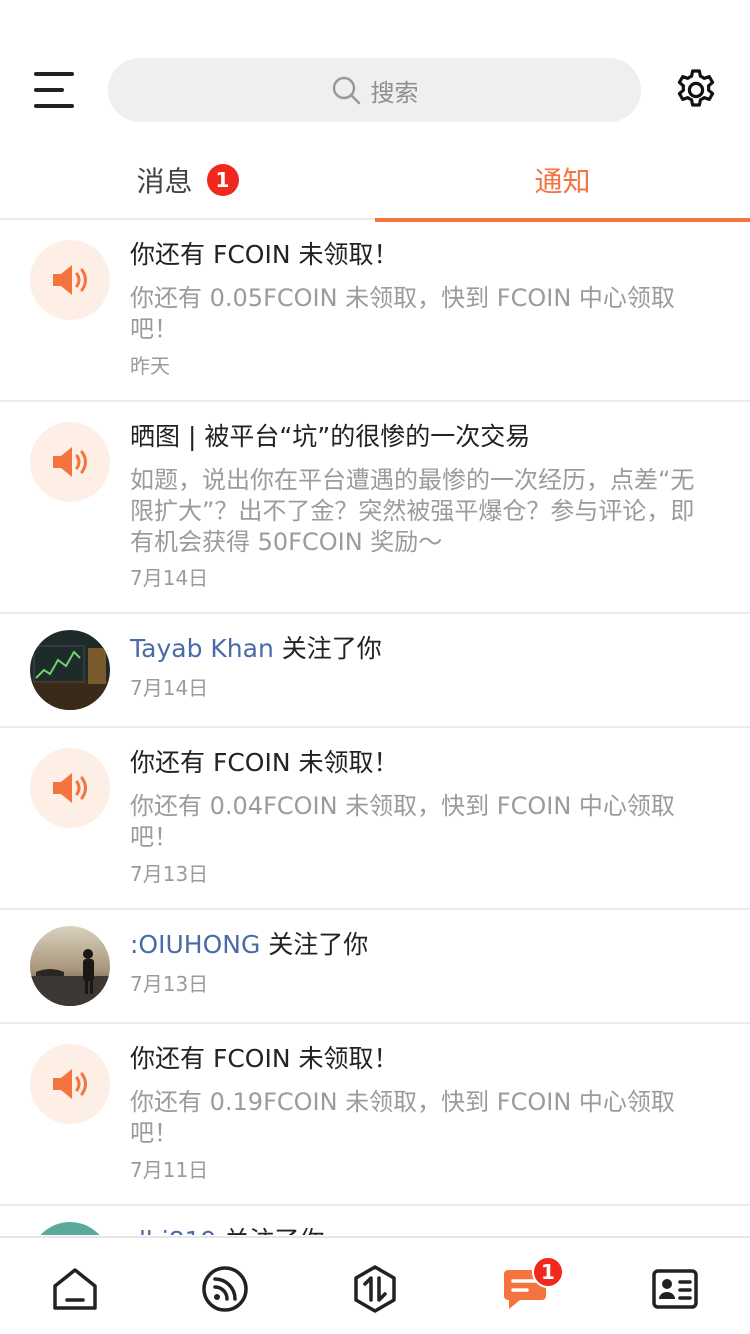  Describe the element at coordinates (425, 1229) in the screenshot. I see `item-title: dhi819 关注了你` at that location.